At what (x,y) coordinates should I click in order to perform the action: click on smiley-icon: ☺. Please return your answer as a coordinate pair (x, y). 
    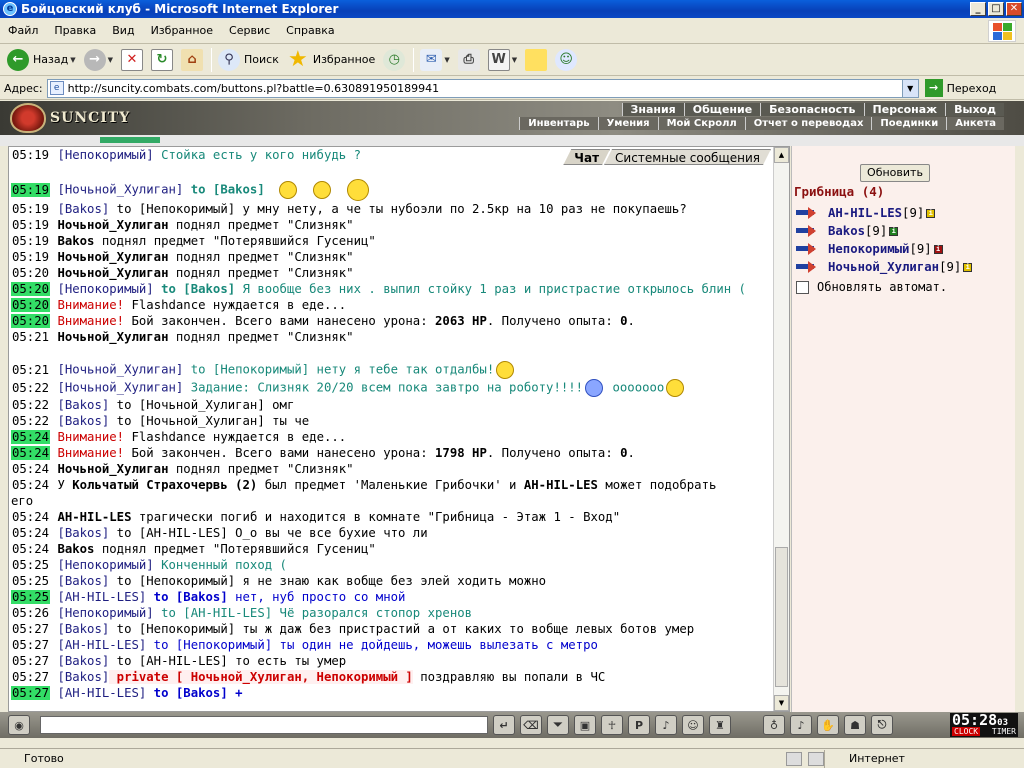
    Looking at the image, I should click on (693, 725).